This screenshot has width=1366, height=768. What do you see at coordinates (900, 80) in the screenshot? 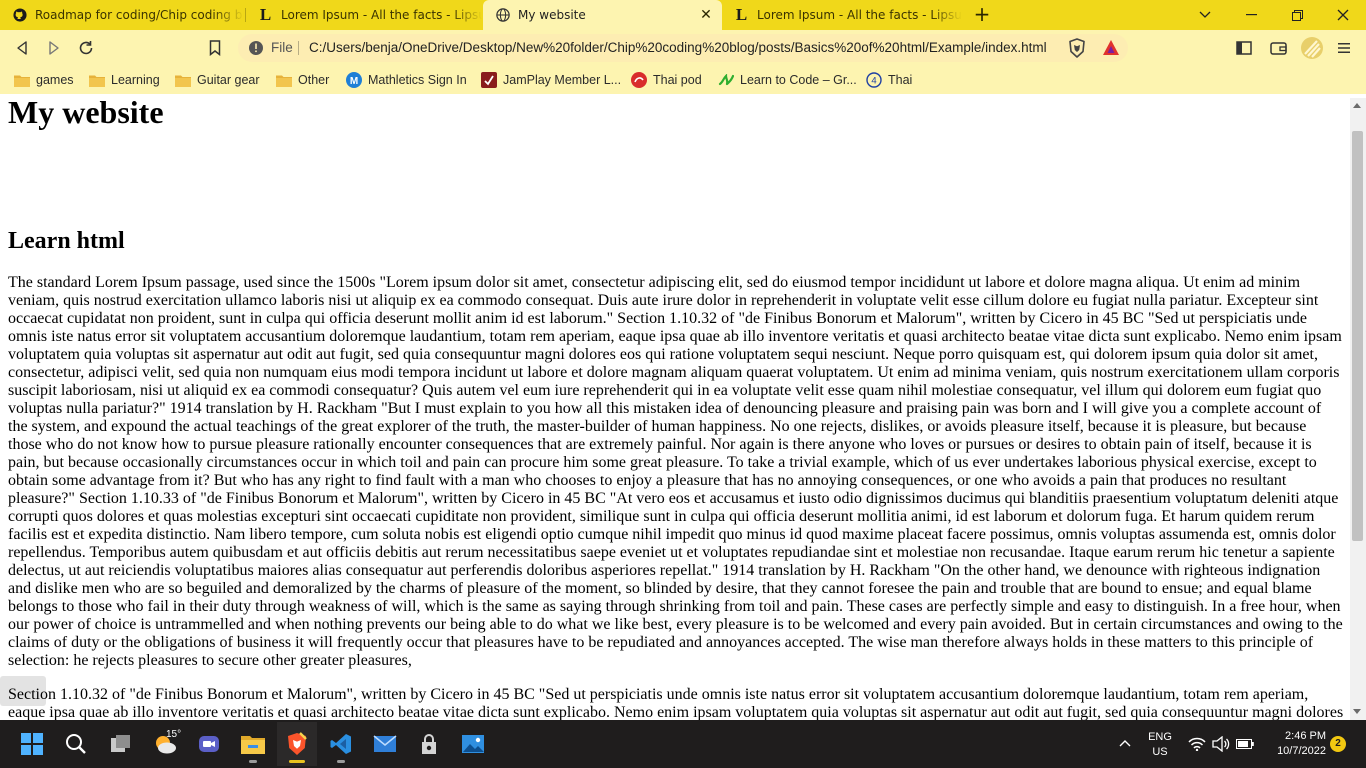
I see `bookmark-label: Thai` at bounding box center [900, 80].